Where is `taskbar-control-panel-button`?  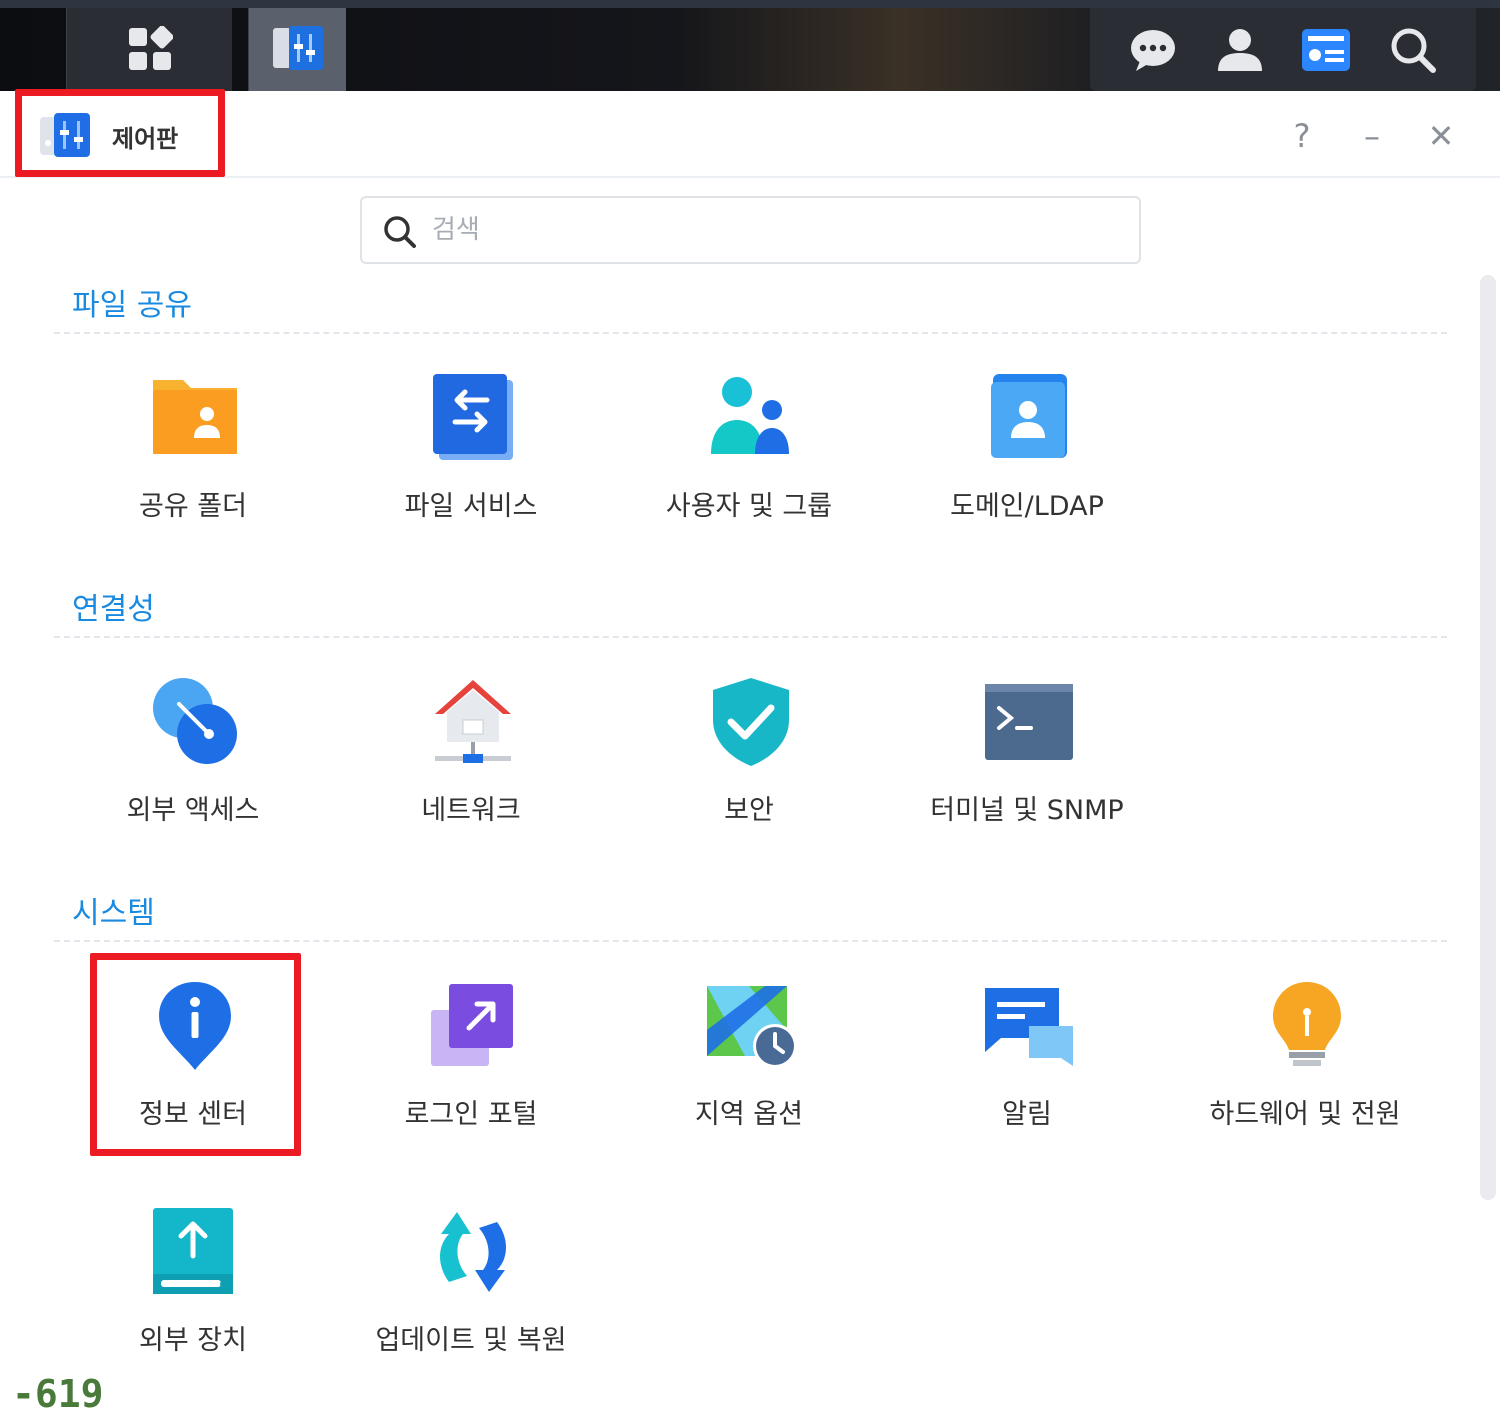 taskbar-control-panel-button is located at coordinates (297, 49).